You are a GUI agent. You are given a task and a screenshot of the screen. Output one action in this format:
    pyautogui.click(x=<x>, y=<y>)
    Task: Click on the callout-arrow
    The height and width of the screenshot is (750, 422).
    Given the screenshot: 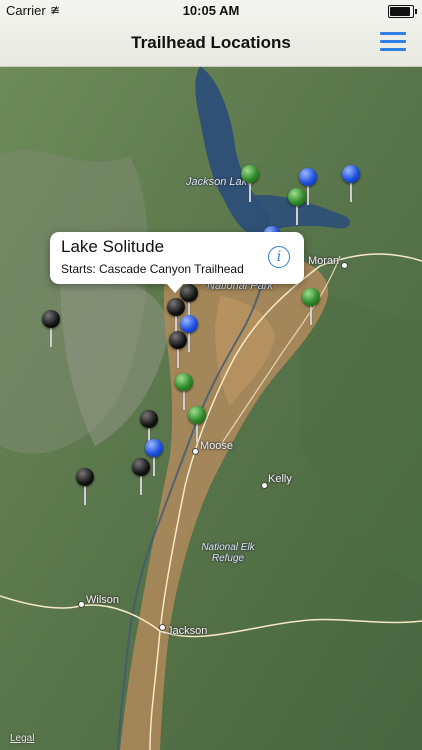 What is the action you would take?
    pyautogui.click(x=175, y=288)
    